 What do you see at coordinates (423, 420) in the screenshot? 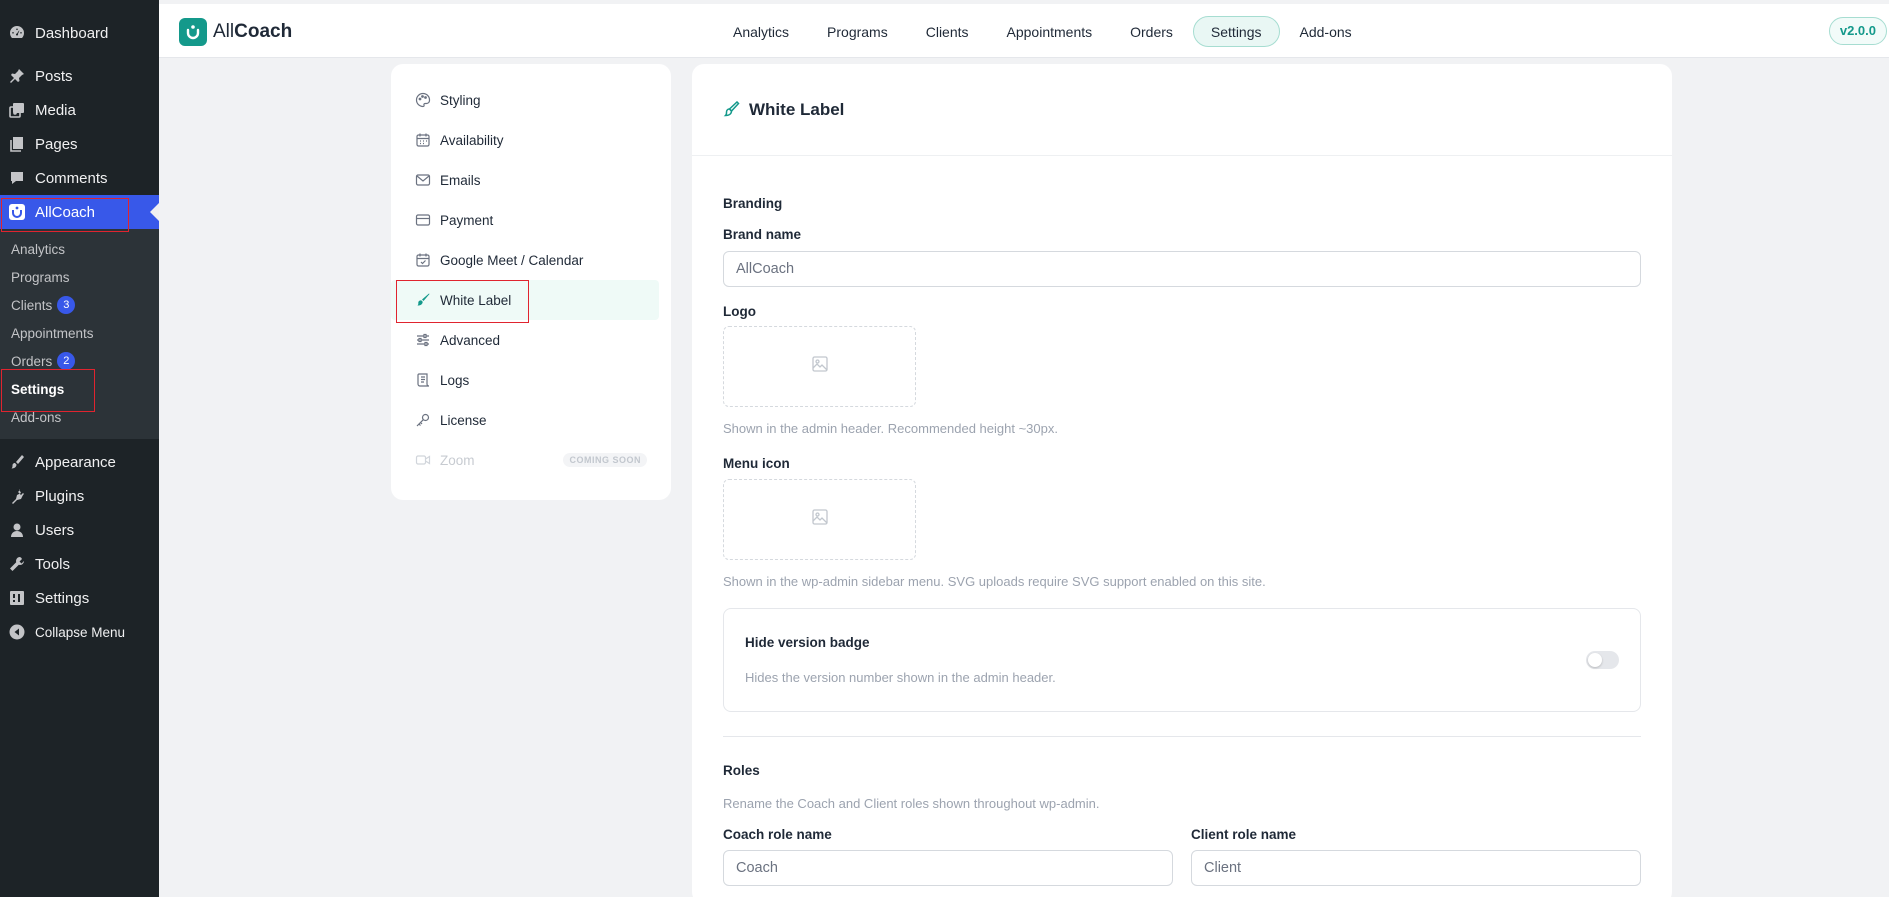
I see `key-icon` at bounding box center [423, 420].